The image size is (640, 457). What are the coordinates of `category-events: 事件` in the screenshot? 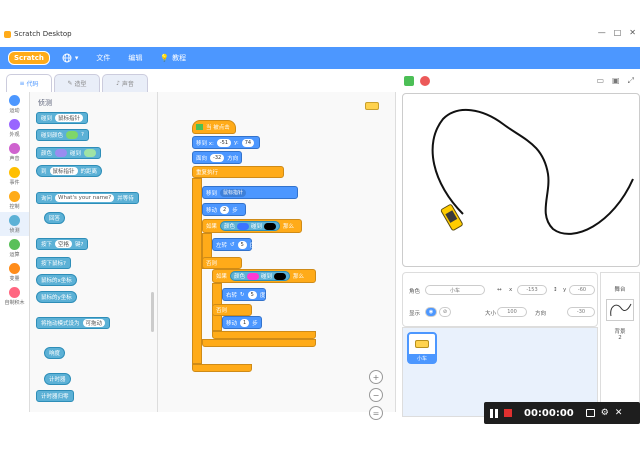 It's located at (14, 176).